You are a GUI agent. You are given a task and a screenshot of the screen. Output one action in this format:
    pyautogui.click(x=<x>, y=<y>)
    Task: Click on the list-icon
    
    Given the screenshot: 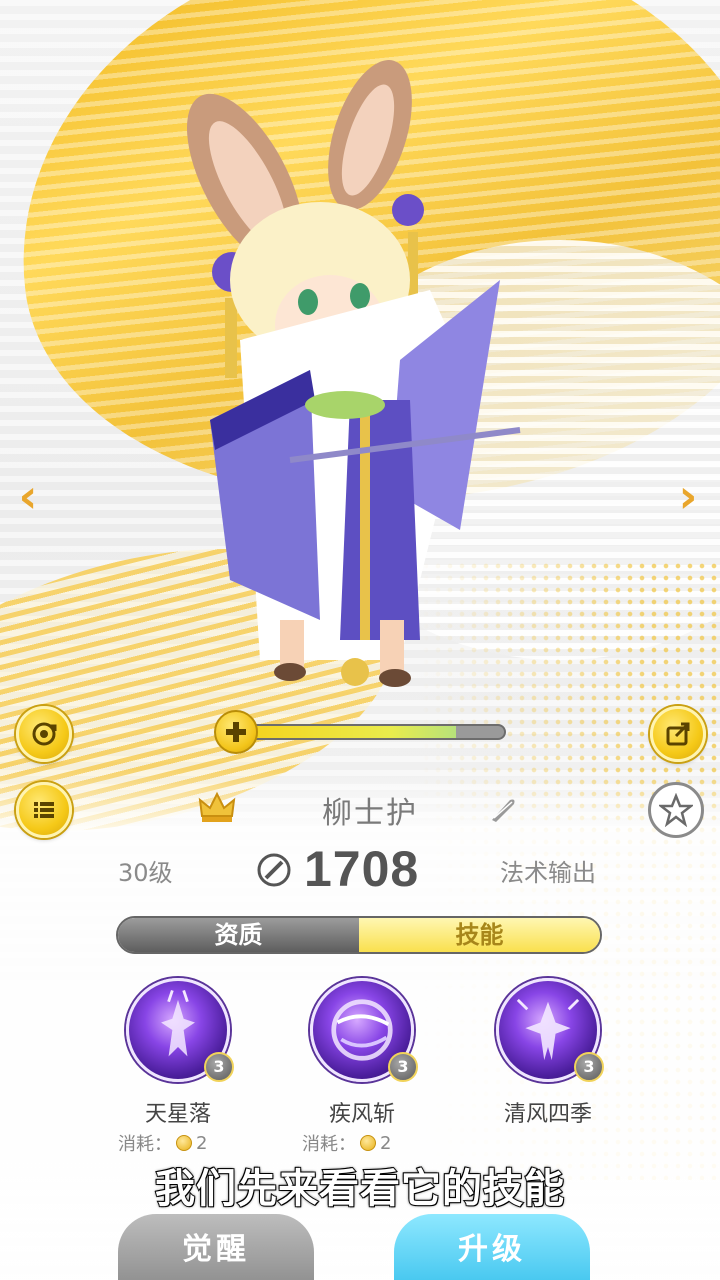 What is the action you would take?
    pyautogui.click(x=44, y=810)
    